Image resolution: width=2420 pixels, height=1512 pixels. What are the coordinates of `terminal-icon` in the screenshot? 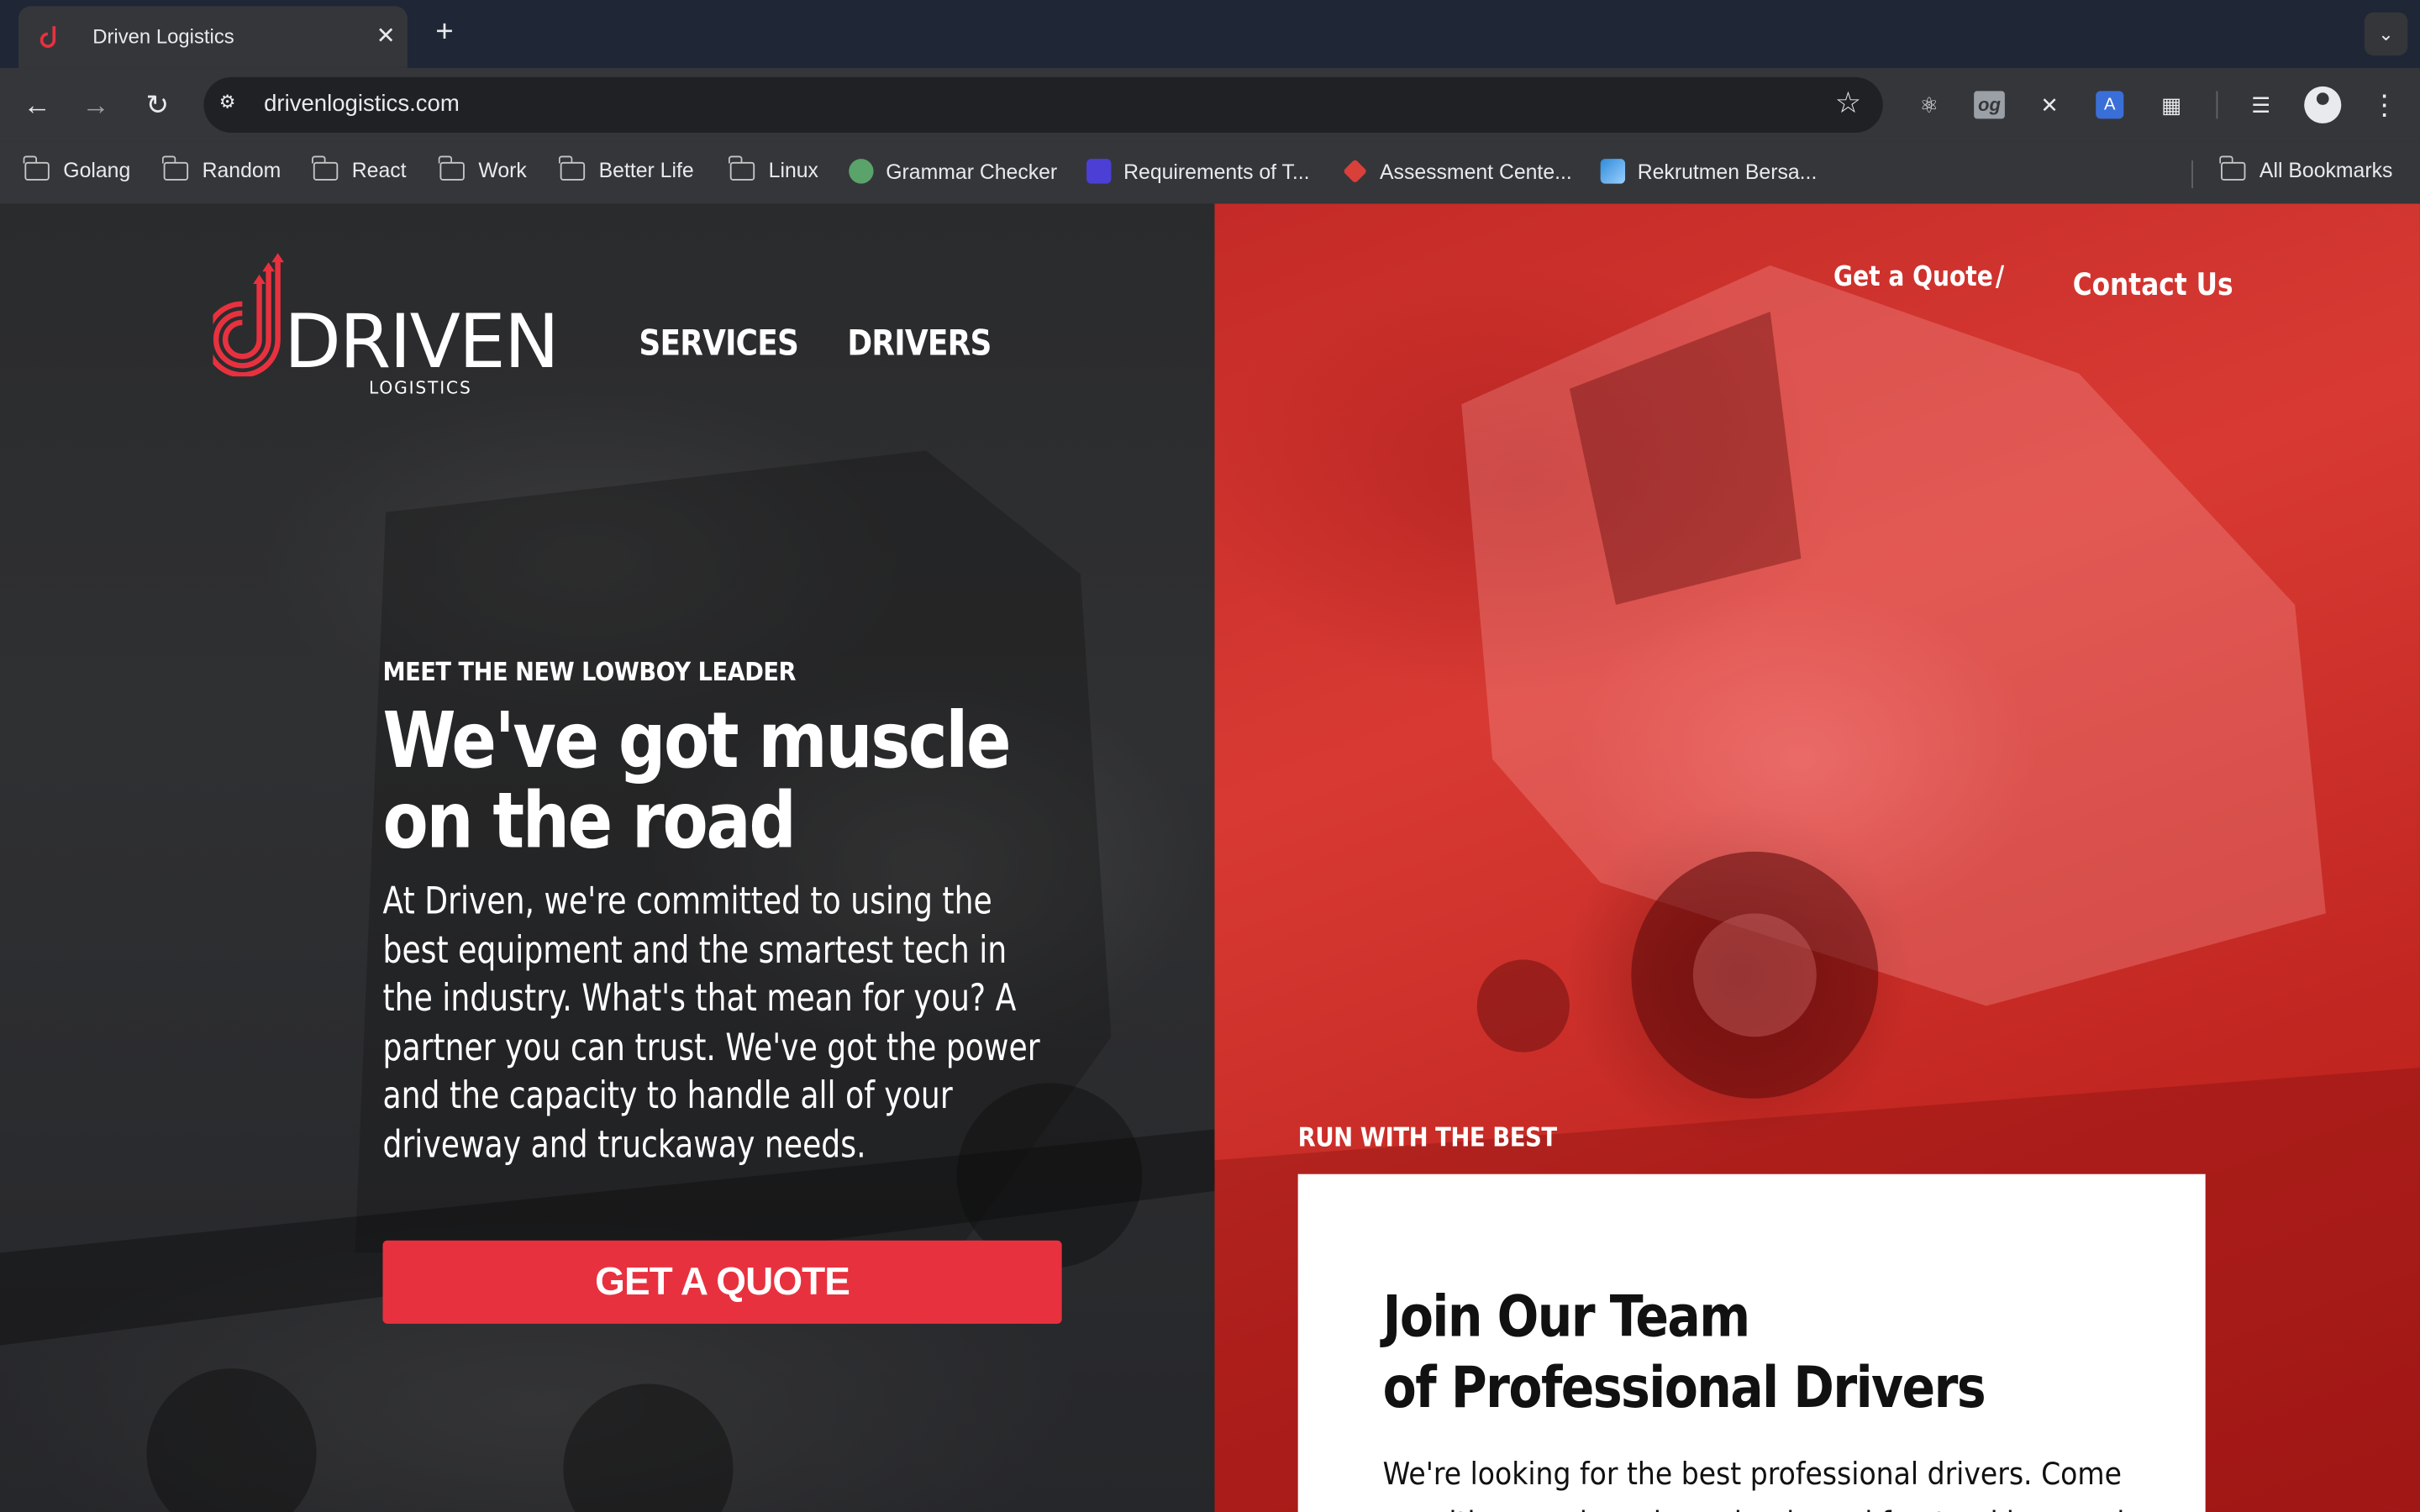 It's located at (1099, 171).